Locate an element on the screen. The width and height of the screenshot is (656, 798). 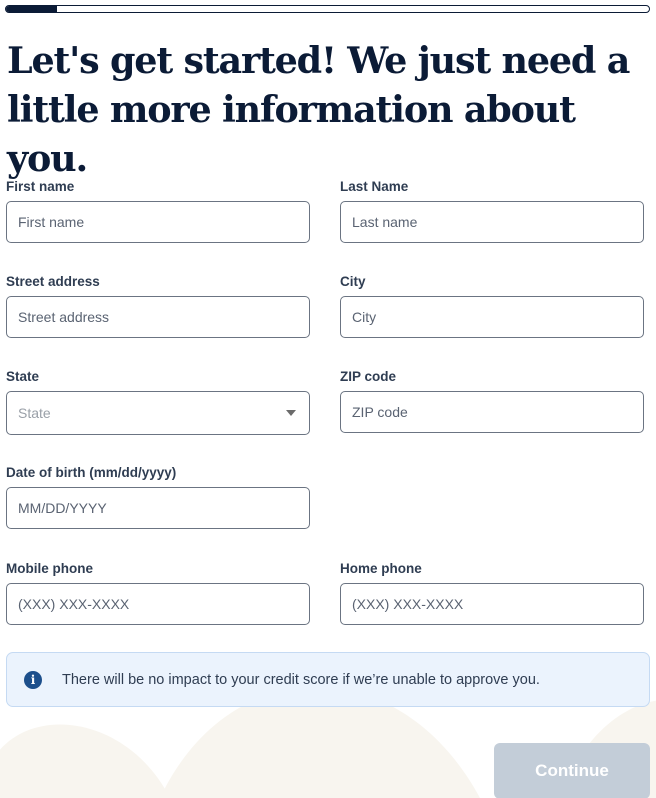
state-group: State State is located at coordinates (158, 402).